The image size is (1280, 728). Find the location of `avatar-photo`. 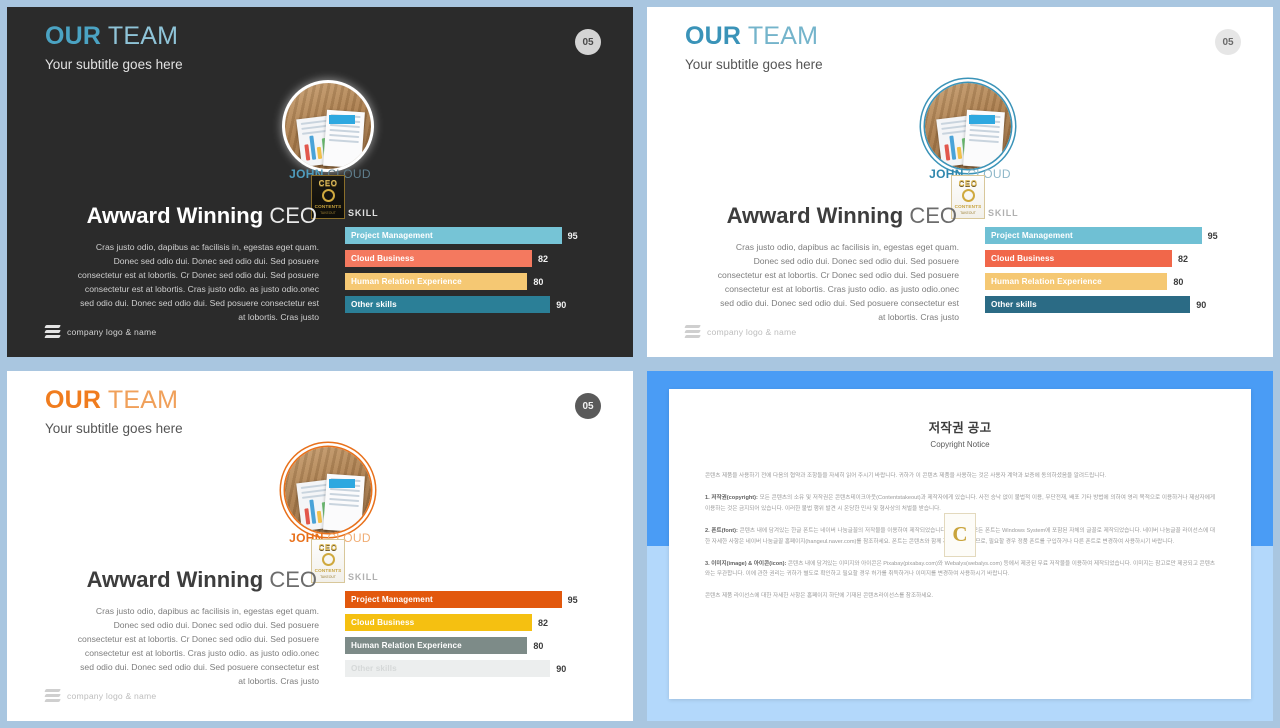

avatar-photo is located at coordinates (968, 126).